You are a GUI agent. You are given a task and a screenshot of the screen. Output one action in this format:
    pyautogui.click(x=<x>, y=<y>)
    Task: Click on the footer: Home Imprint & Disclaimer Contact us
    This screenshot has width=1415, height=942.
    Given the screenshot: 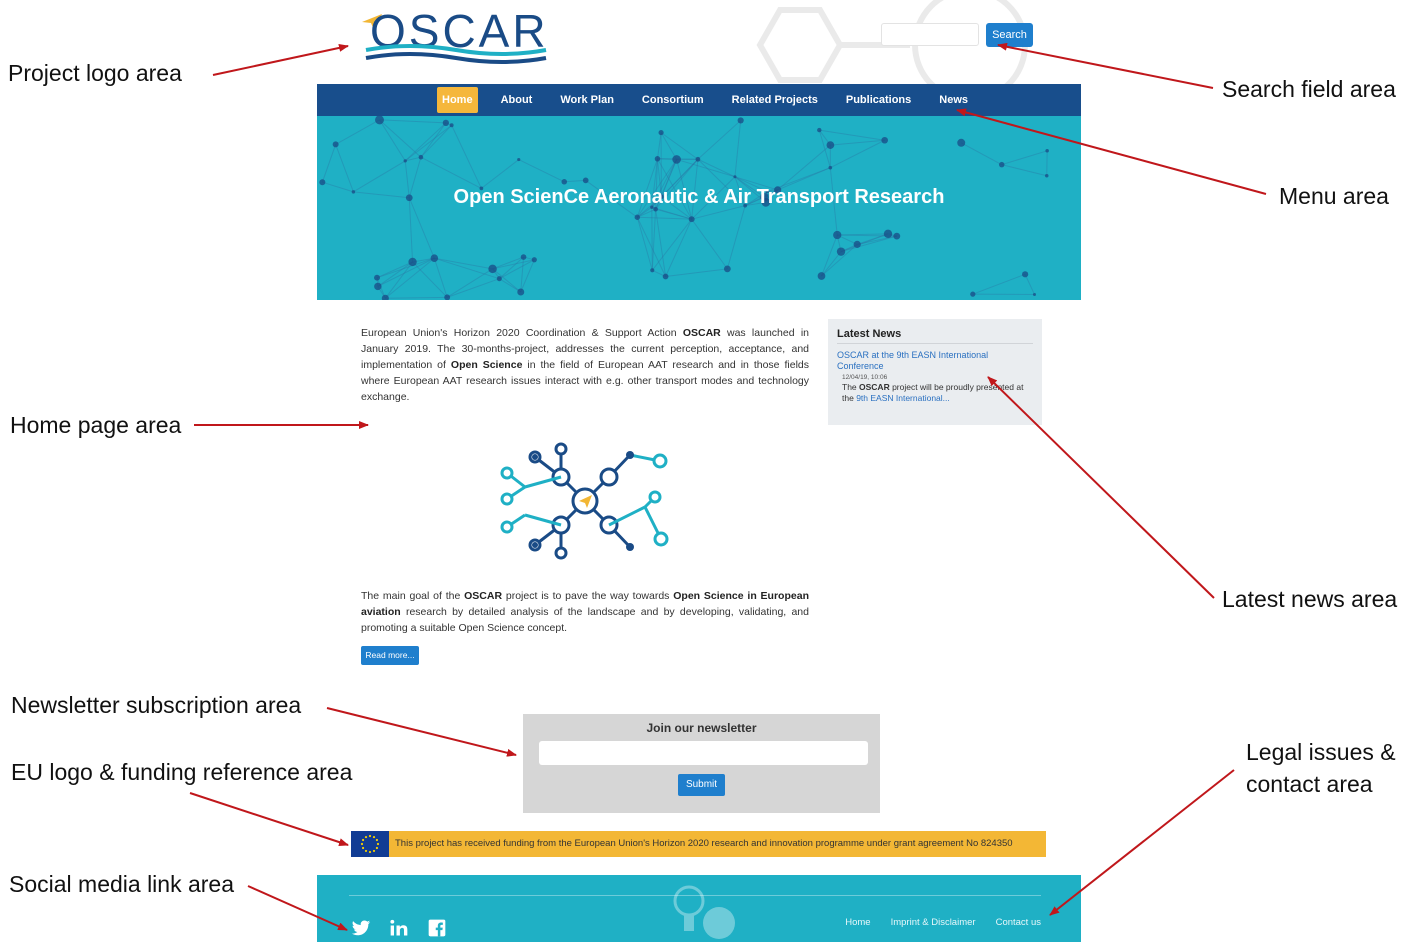 What is the action you would take?
    pyautogui.click(x=699, y=908)
    